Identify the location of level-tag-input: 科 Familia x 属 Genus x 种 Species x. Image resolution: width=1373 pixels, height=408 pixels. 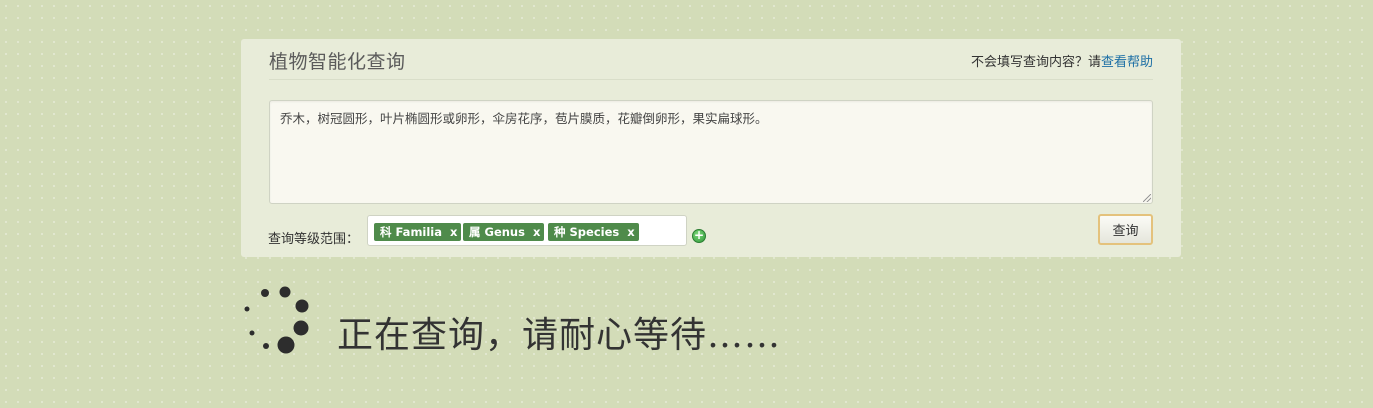
(527, 230).